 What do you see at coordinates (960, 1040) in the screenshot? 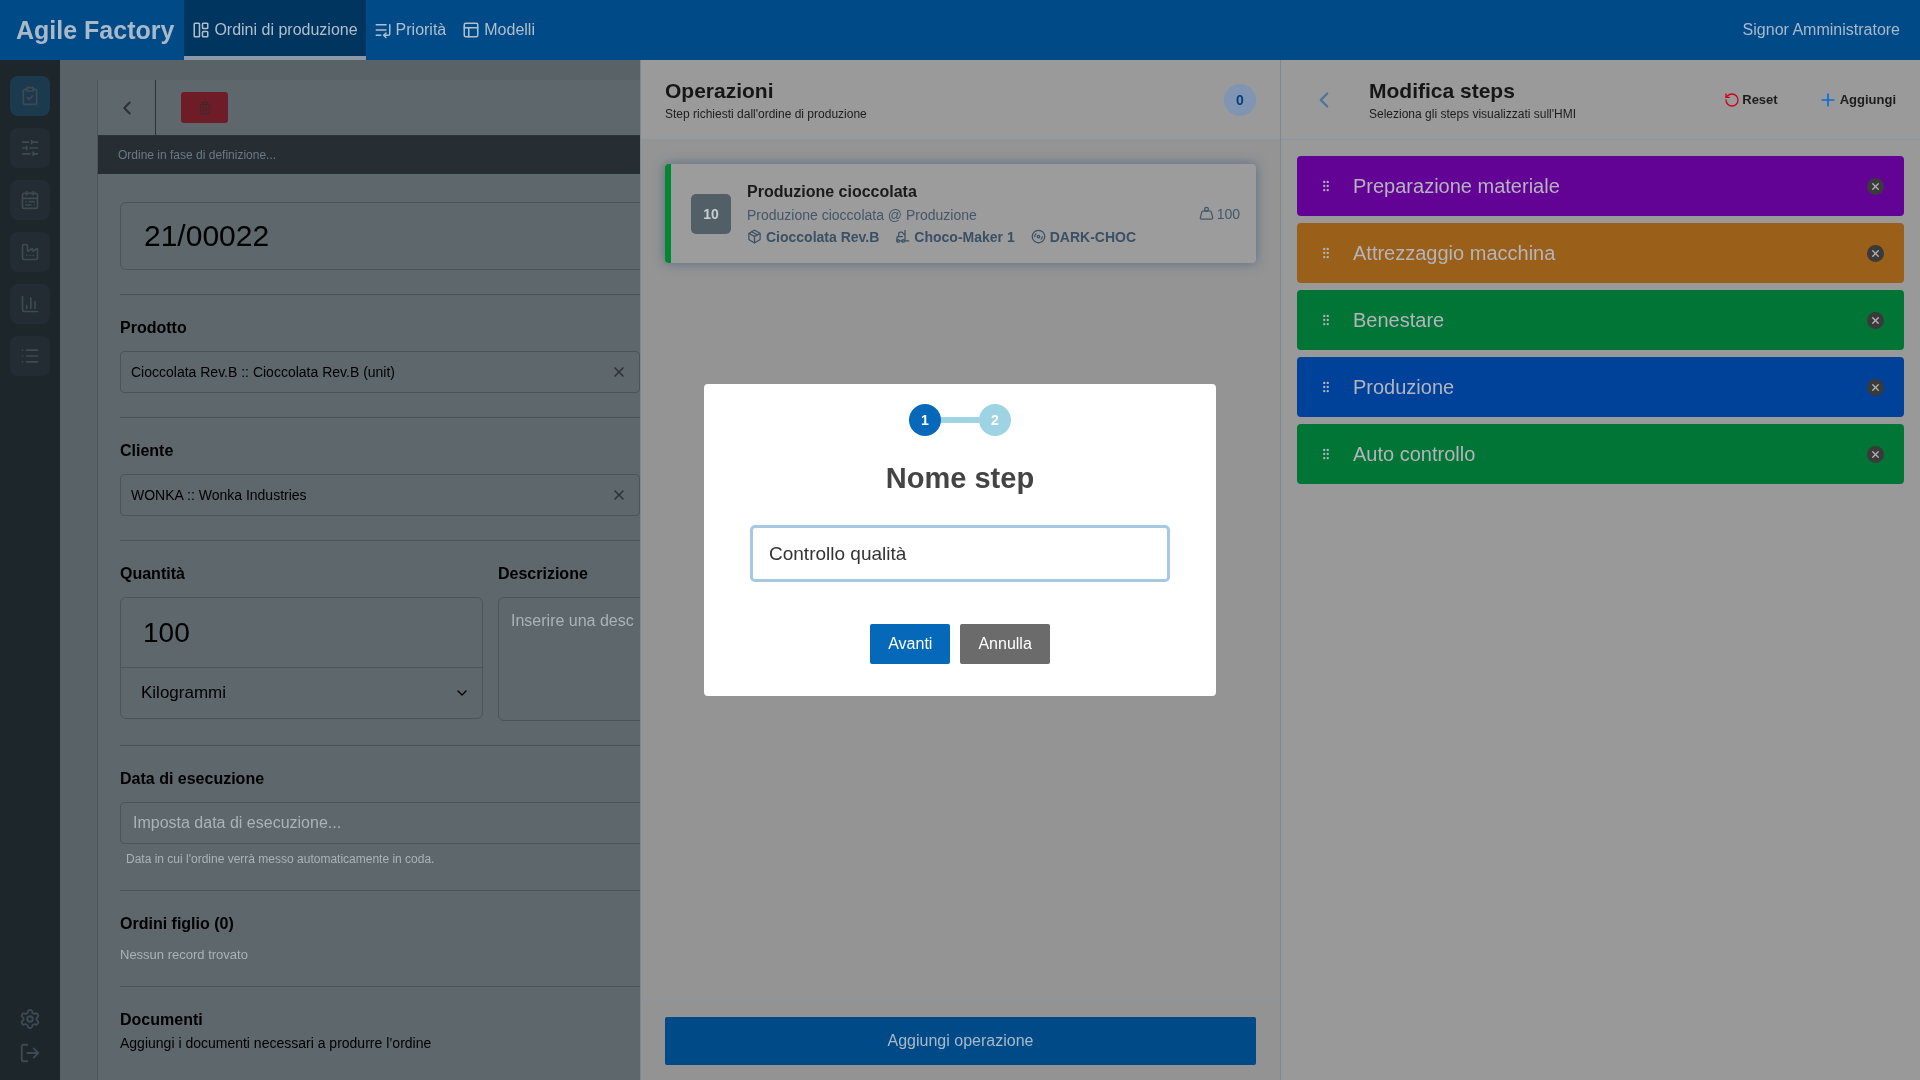
I see `add-operation-button: Aggiungi operazione` at bounding box center [960, 1040].